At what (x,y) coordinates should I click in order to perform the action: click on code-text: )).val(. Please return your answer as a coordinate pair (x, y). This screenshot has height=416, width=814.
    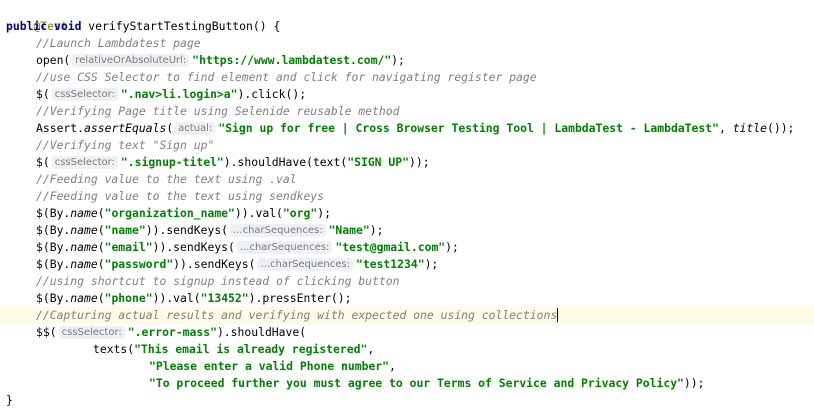
    Looking at the image, I should click on (258, 213).